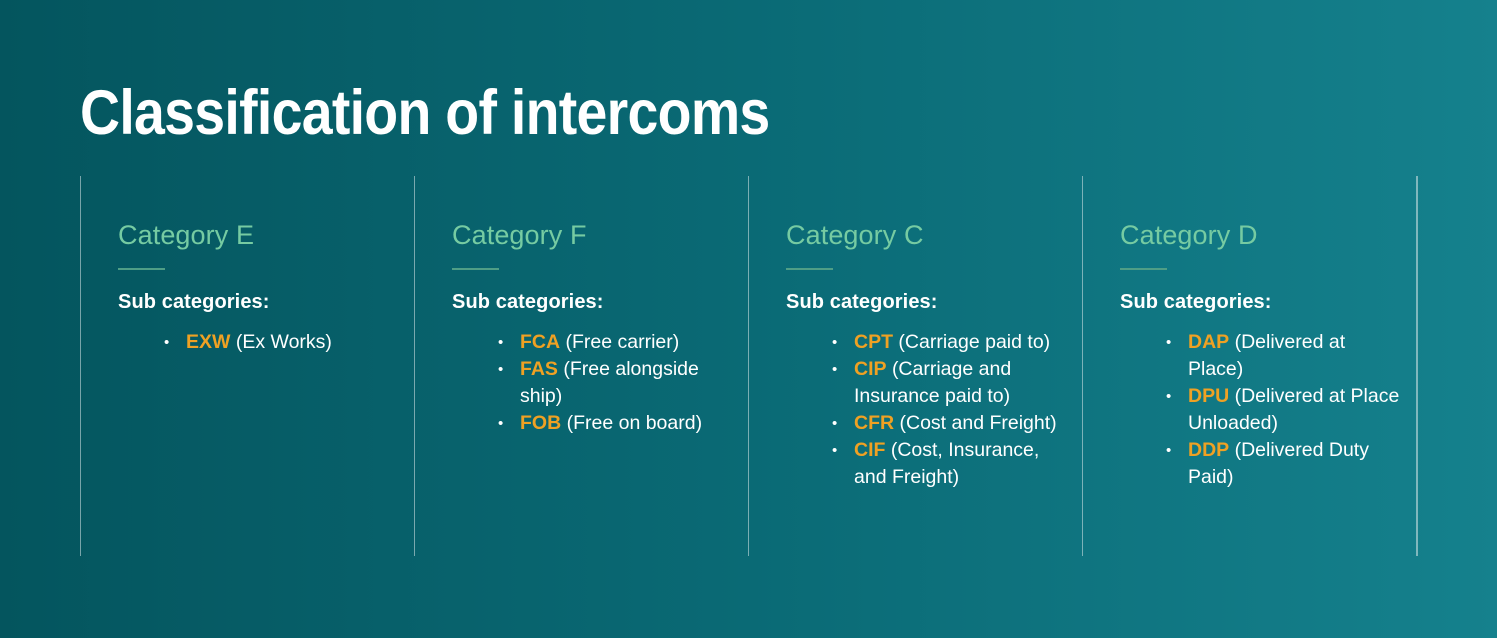 This screenshot has height=638, width=1497. Describe the element at coordinates (540, 342) in the screenshot. I see `incoterm-code: FCA` at that location.